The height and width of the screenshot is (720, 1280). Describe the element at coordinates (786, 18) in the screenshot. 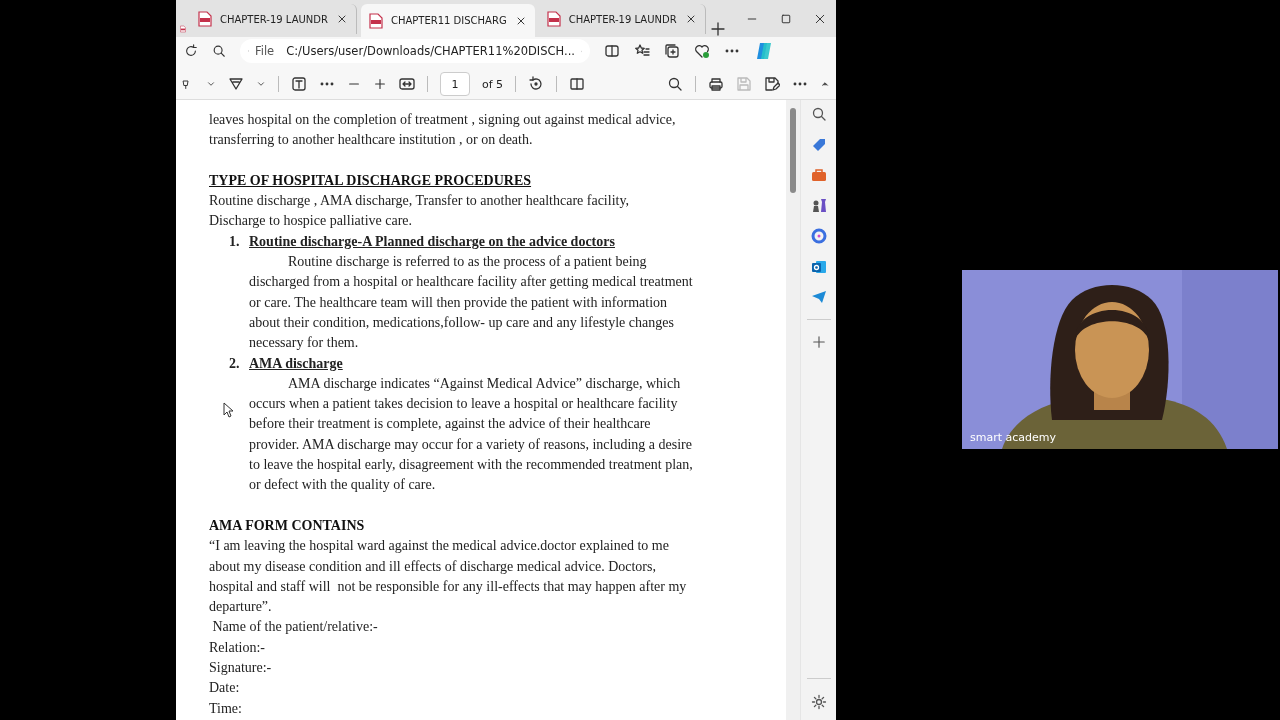

I see `maximize-icon` at that location.